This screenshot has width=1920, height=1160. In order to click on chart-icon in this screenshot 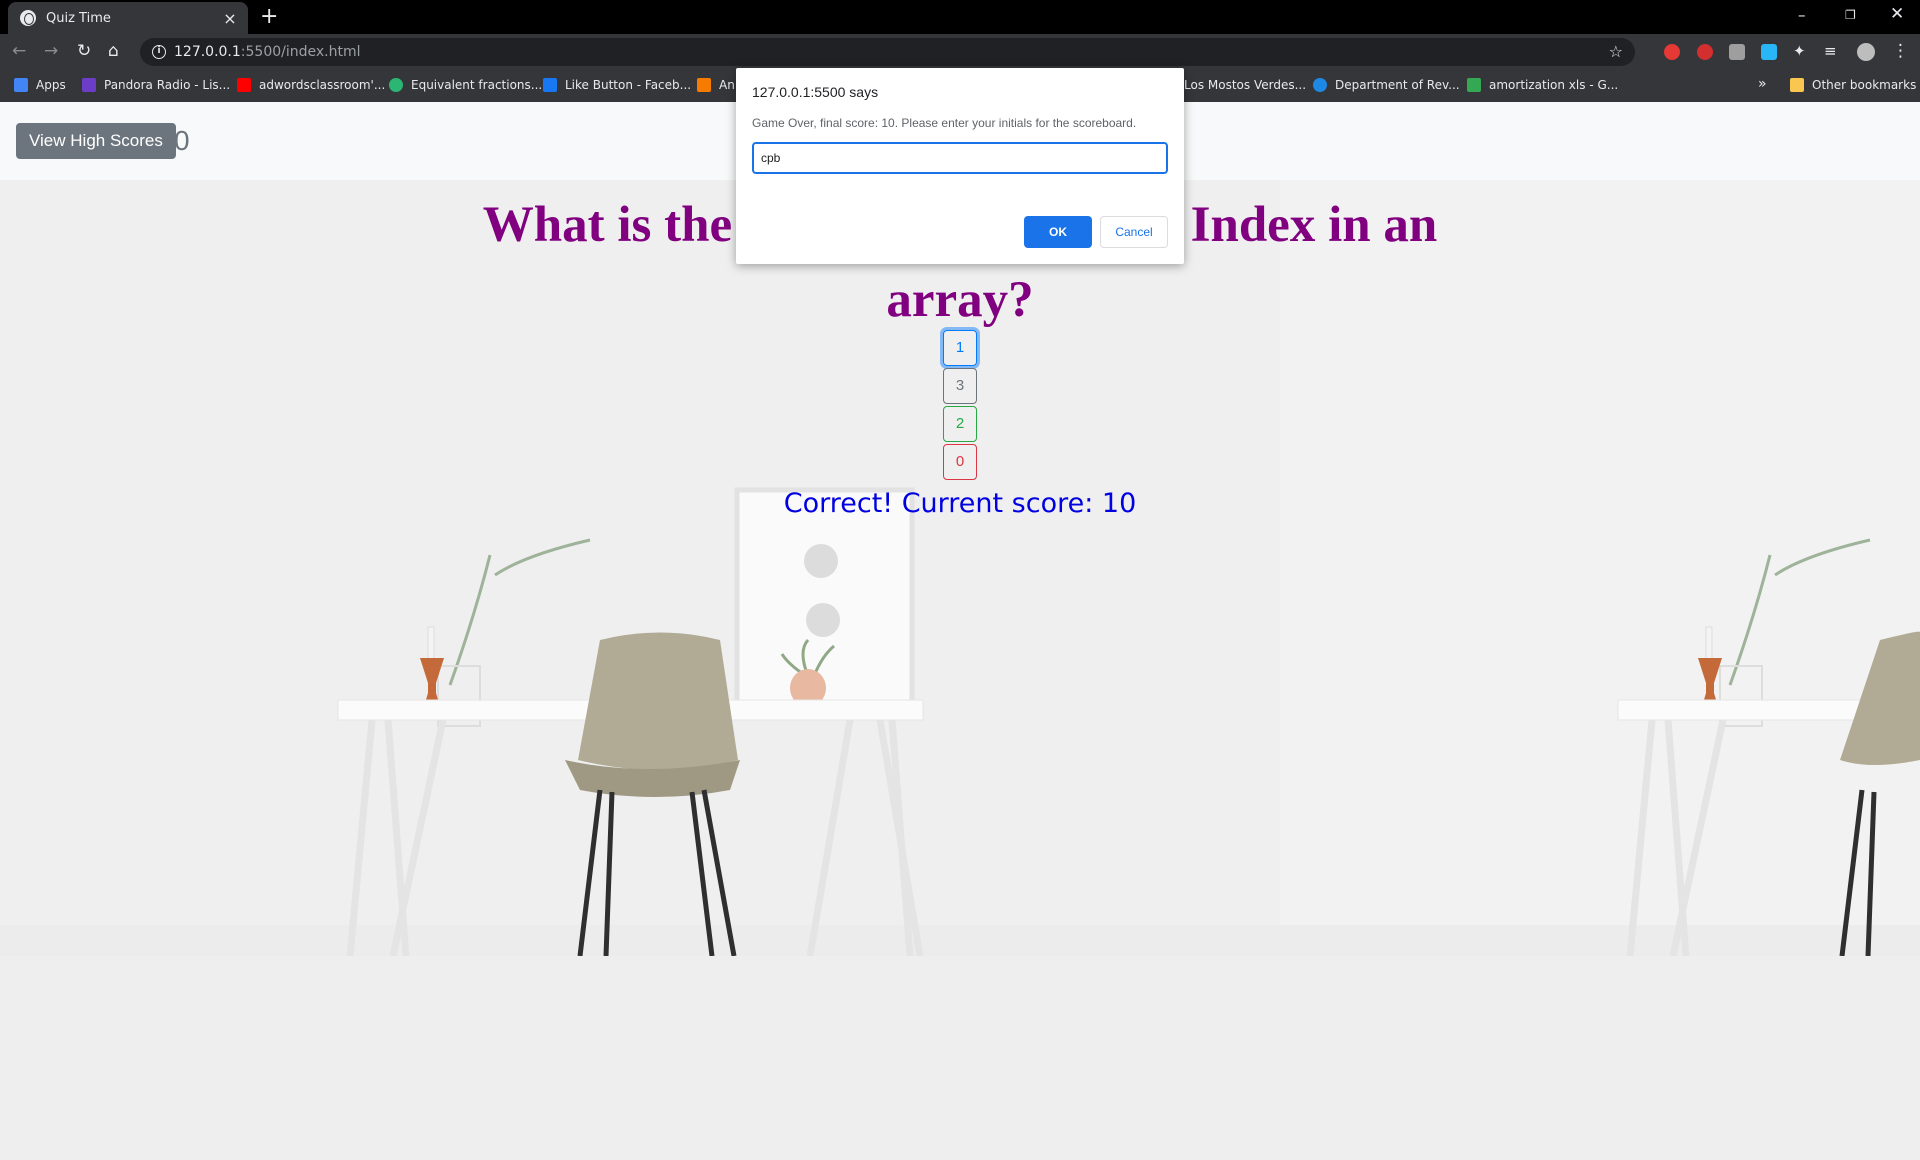, I will do `click(704, 85)`.